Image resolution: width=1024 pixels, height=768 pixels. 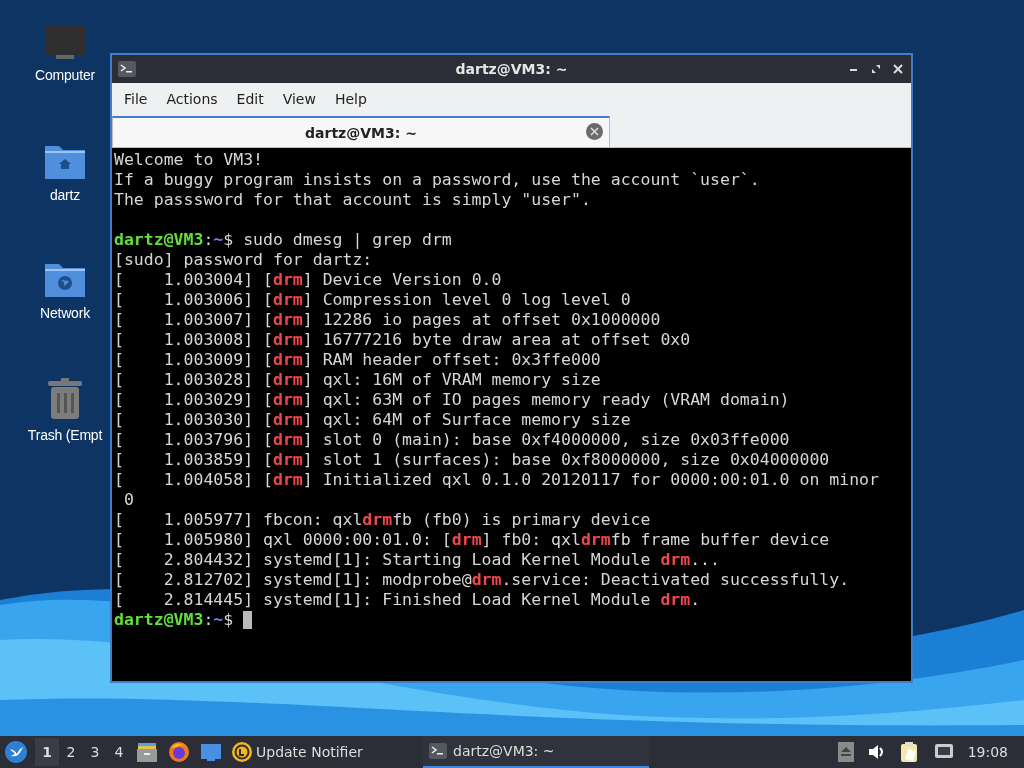 I want to click on eject-icon, so click(x=845, y=752).